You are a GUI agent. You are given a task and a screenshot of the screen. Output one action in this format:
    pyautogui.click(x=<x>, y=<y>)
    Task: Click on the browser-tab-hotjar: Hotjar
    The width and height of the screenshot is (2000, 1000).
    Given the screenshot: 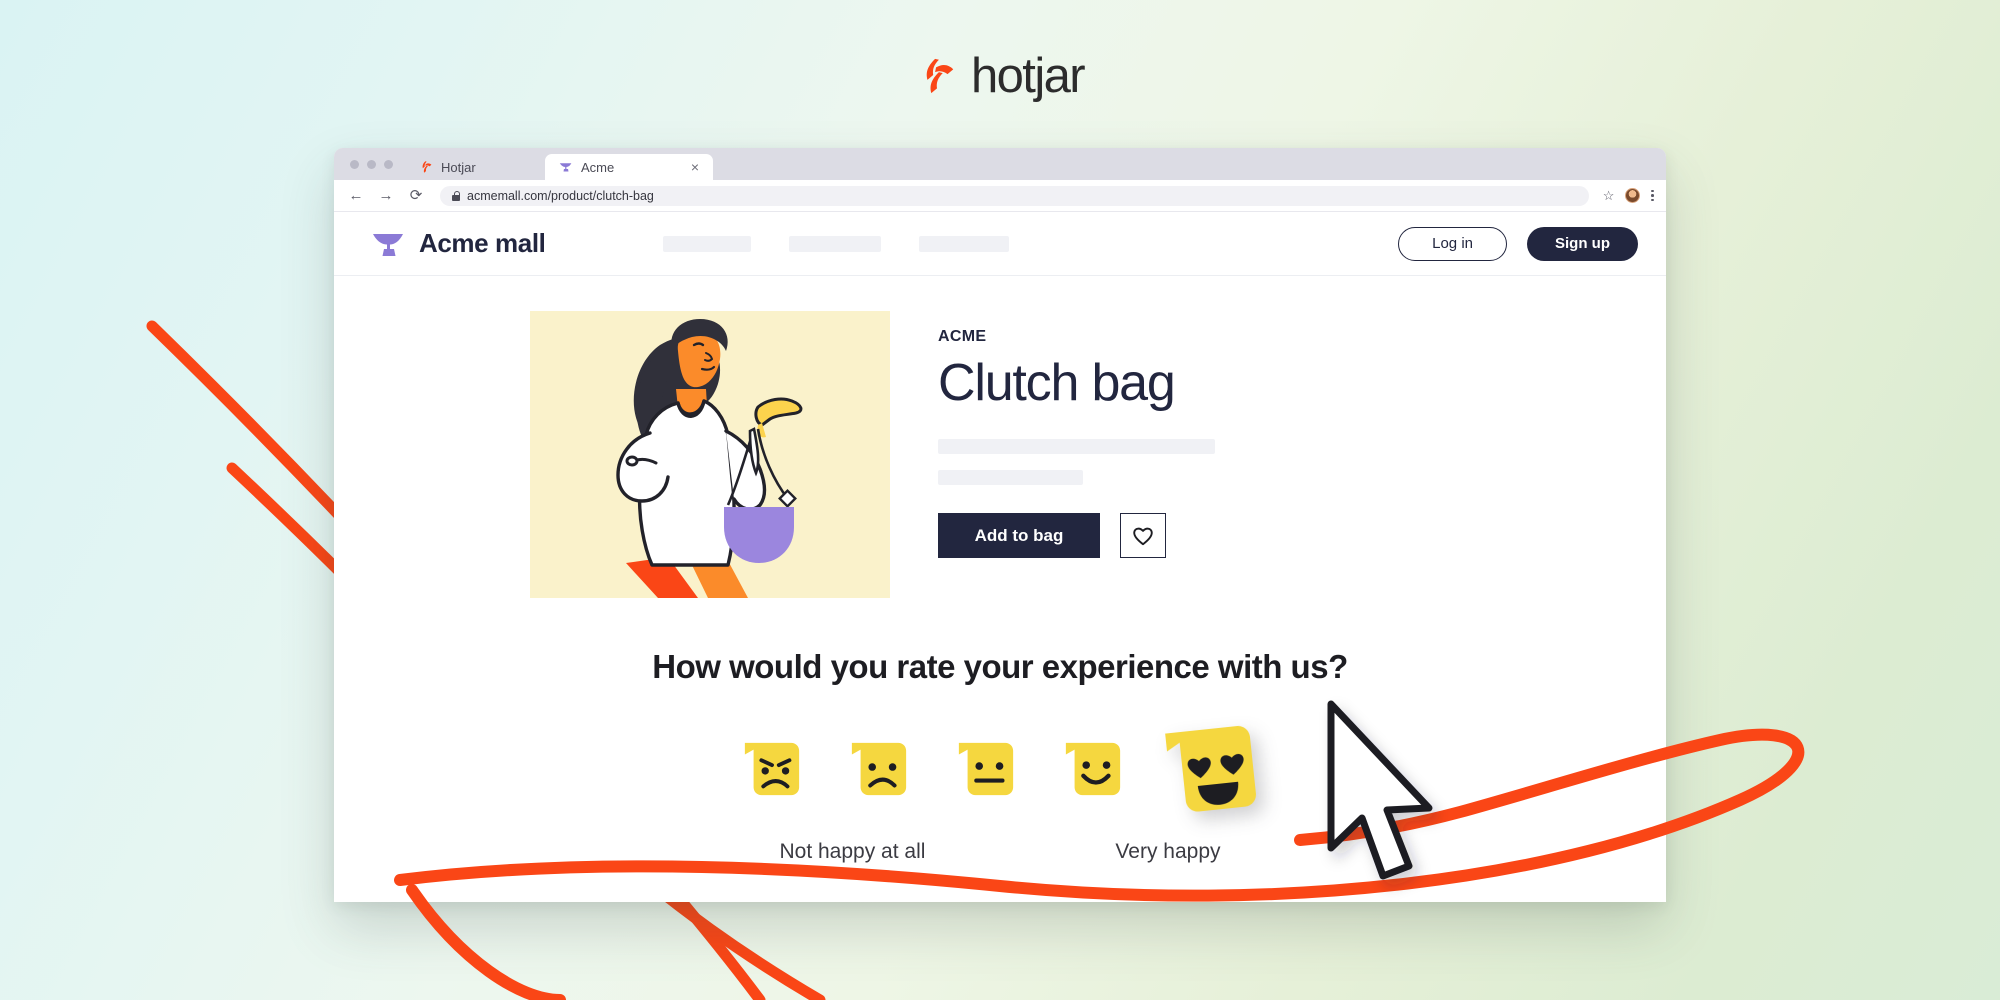 What is the action you would take?
    pyautogui.click(x=475, y=167)
    